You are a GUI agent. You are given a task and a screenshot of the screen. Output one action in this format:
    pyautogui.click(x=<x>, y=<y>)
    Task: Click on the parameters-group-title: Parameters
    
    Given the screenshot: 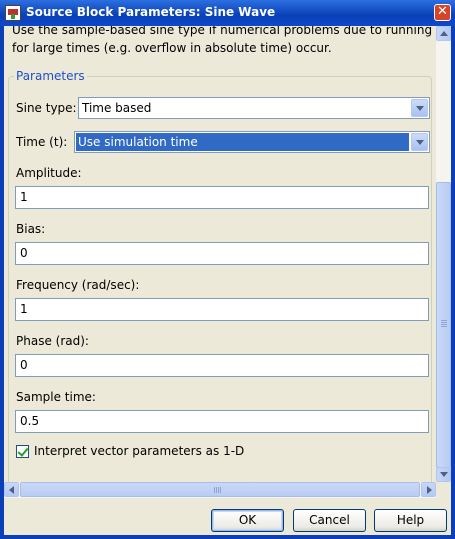 What is the action you would take?
    pyautogui.click(x=50, y=76)
    